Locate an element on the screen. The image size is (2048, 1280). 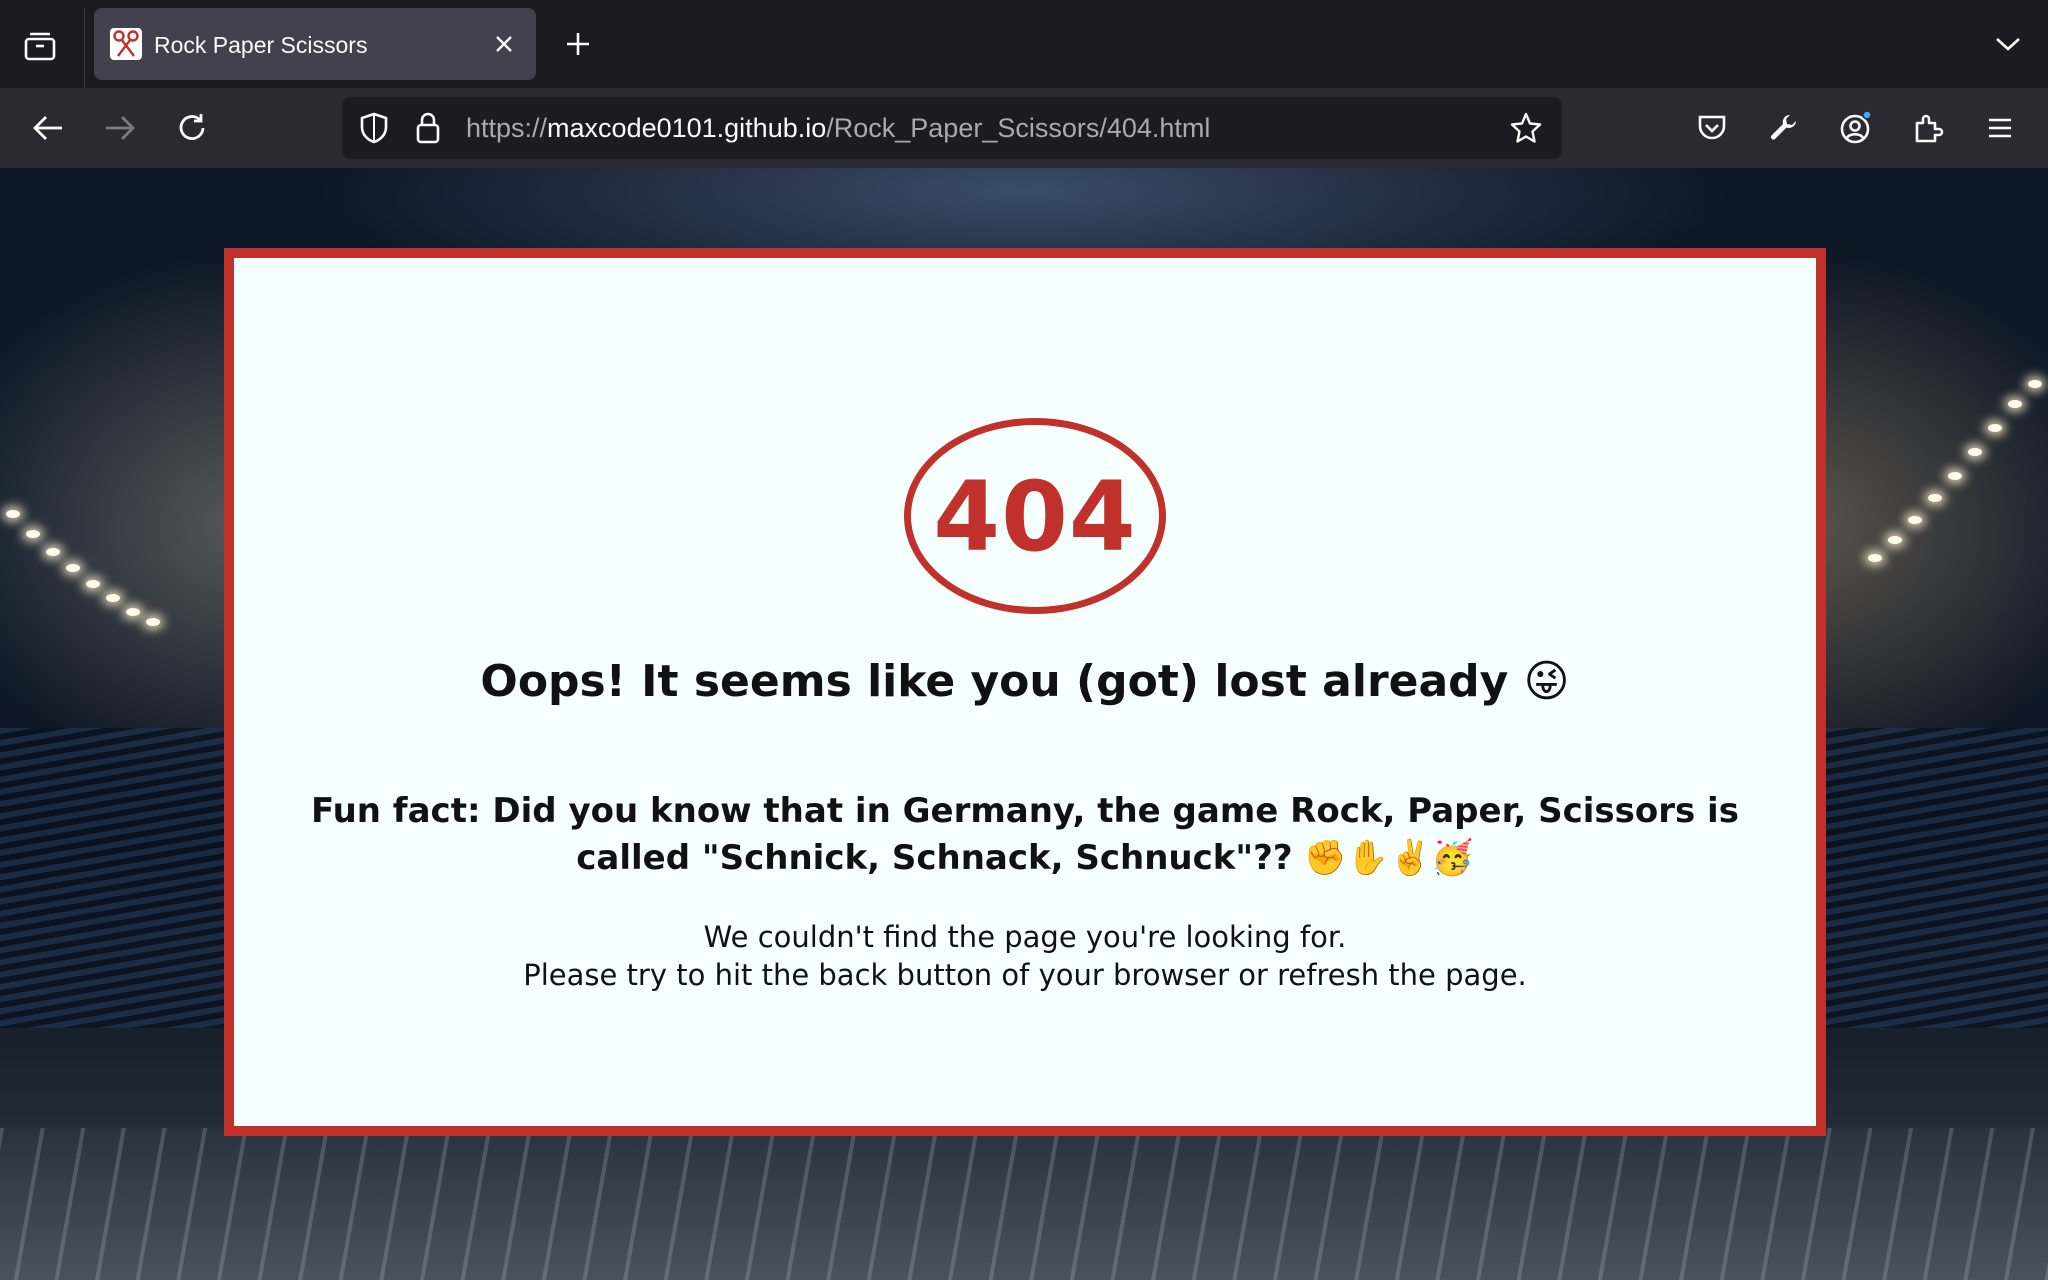
chevron-down-icon is located at coordinates (2008, 44).